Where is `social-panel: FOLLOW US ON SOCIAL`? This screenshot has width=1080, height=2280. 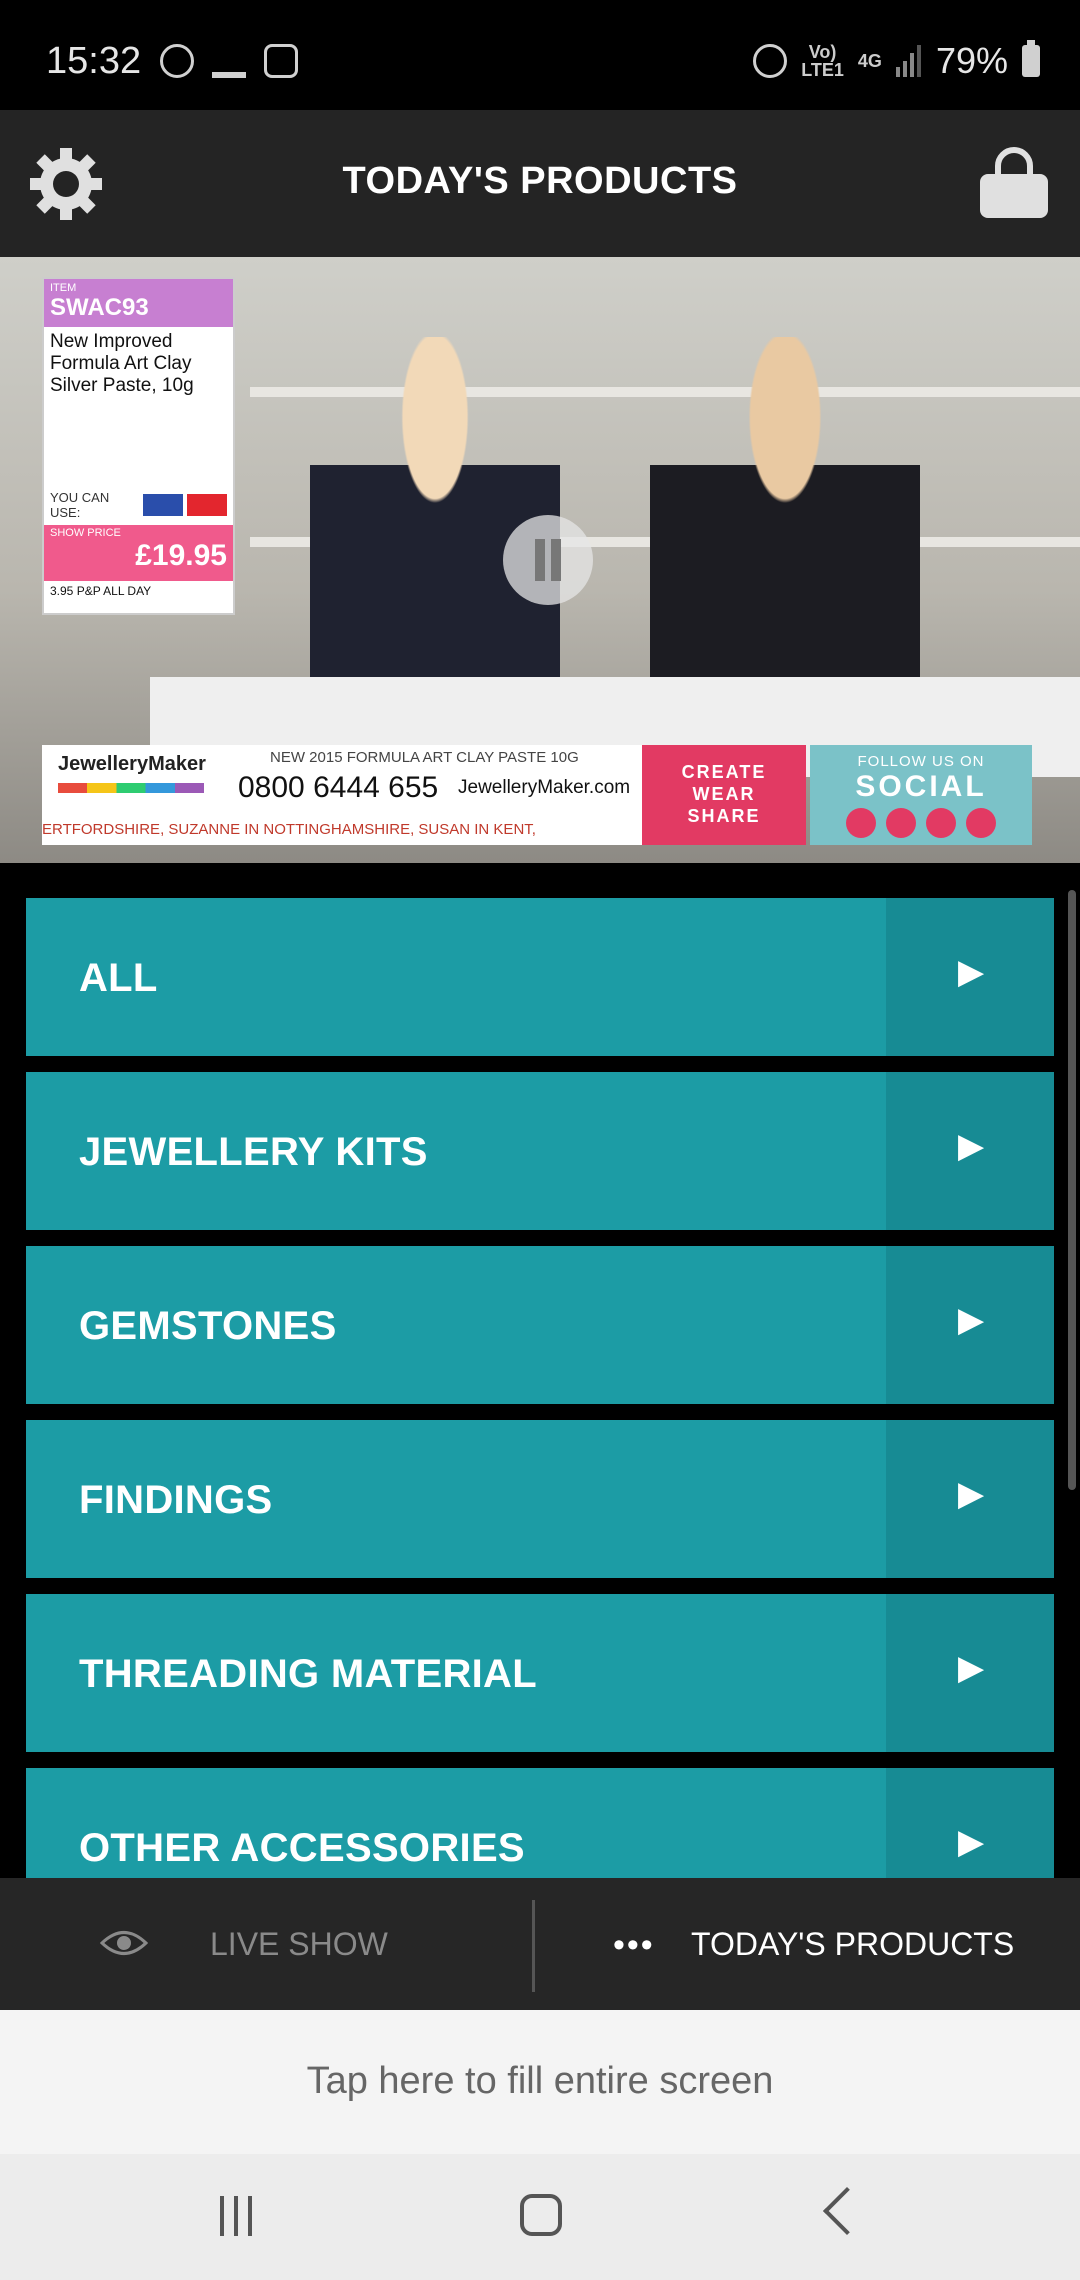 social-panel: FOLLOW US ON SOCIAL is located at coordinates (921, 795).